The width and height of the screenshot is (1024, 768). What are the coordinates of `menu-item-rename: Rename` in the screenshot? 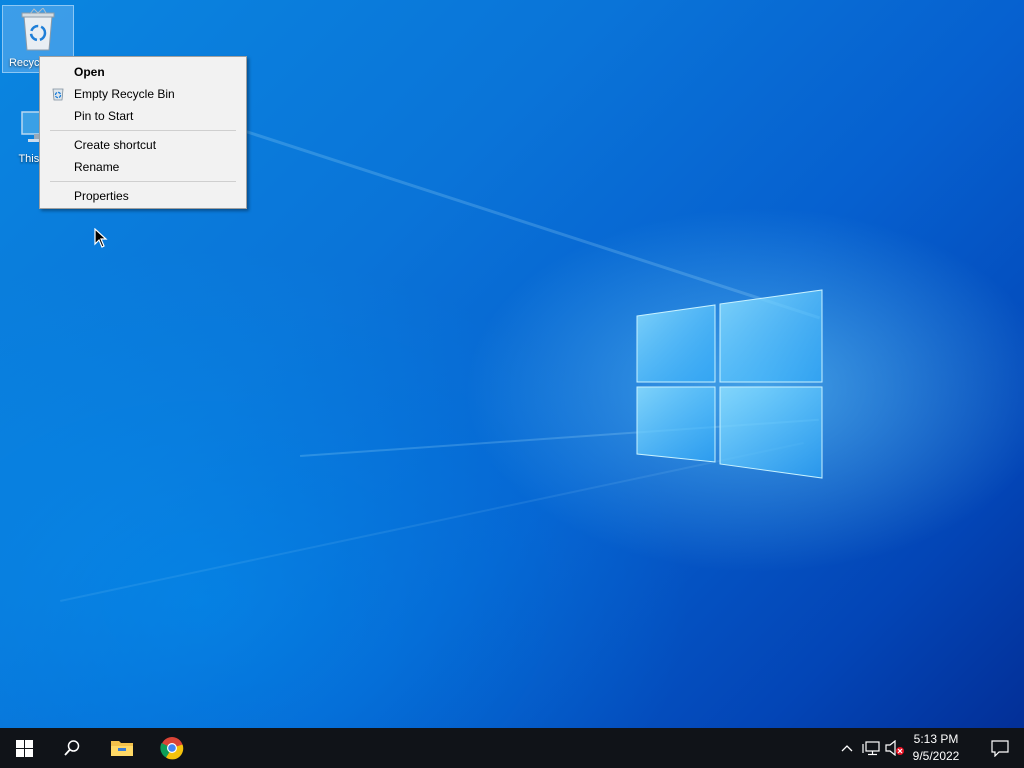 It's located at (143, 167).